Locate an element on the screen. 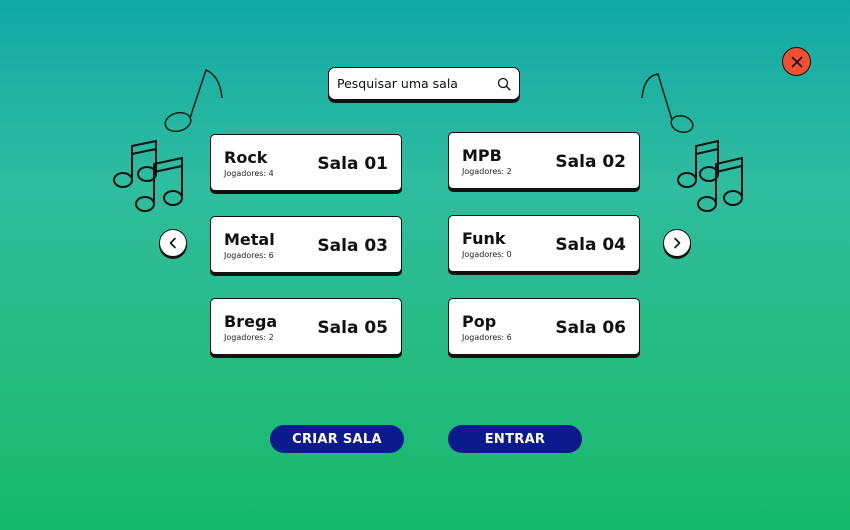 The width and height of the screenshot is (850, 530). music-note-left-icon is located at coordinates (193, 101).